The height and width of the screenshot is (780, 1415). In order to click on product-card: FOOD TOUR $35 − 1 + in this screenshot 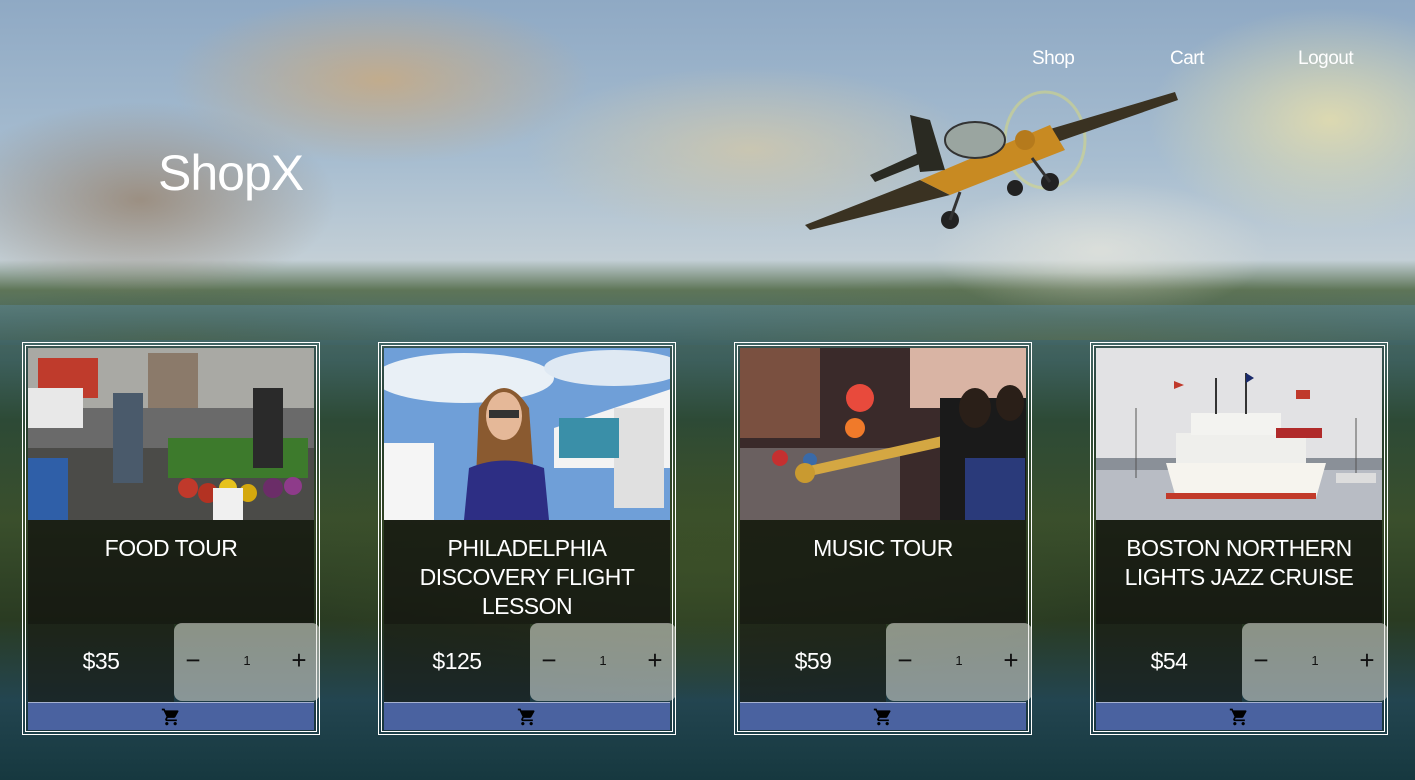, I will do `click(171, 538)`.